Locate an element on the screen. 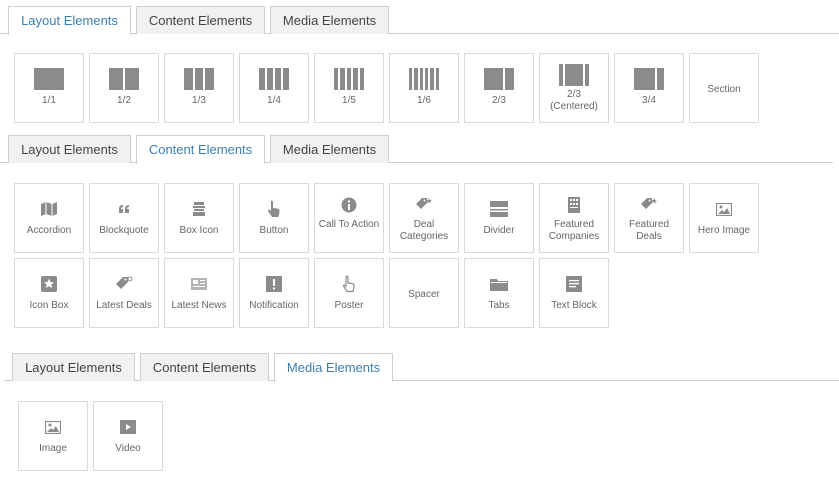 The image size is (839, 482). video-icon is located at coordinates (128, 427).